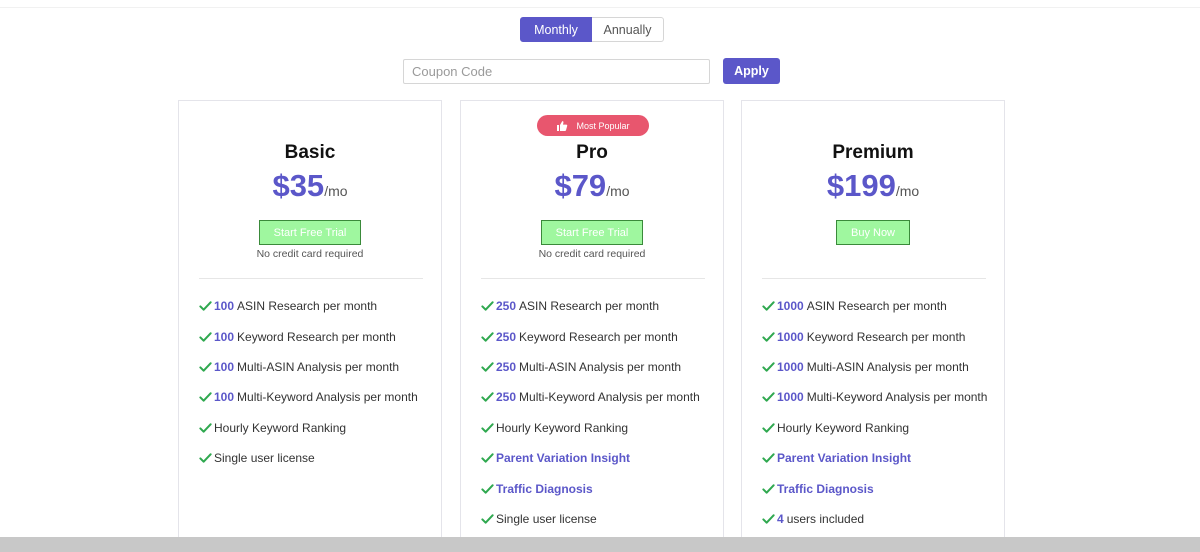  I want to click on feature-item: 100 Multi-ASIN Analysis per month, so click(308, 367).